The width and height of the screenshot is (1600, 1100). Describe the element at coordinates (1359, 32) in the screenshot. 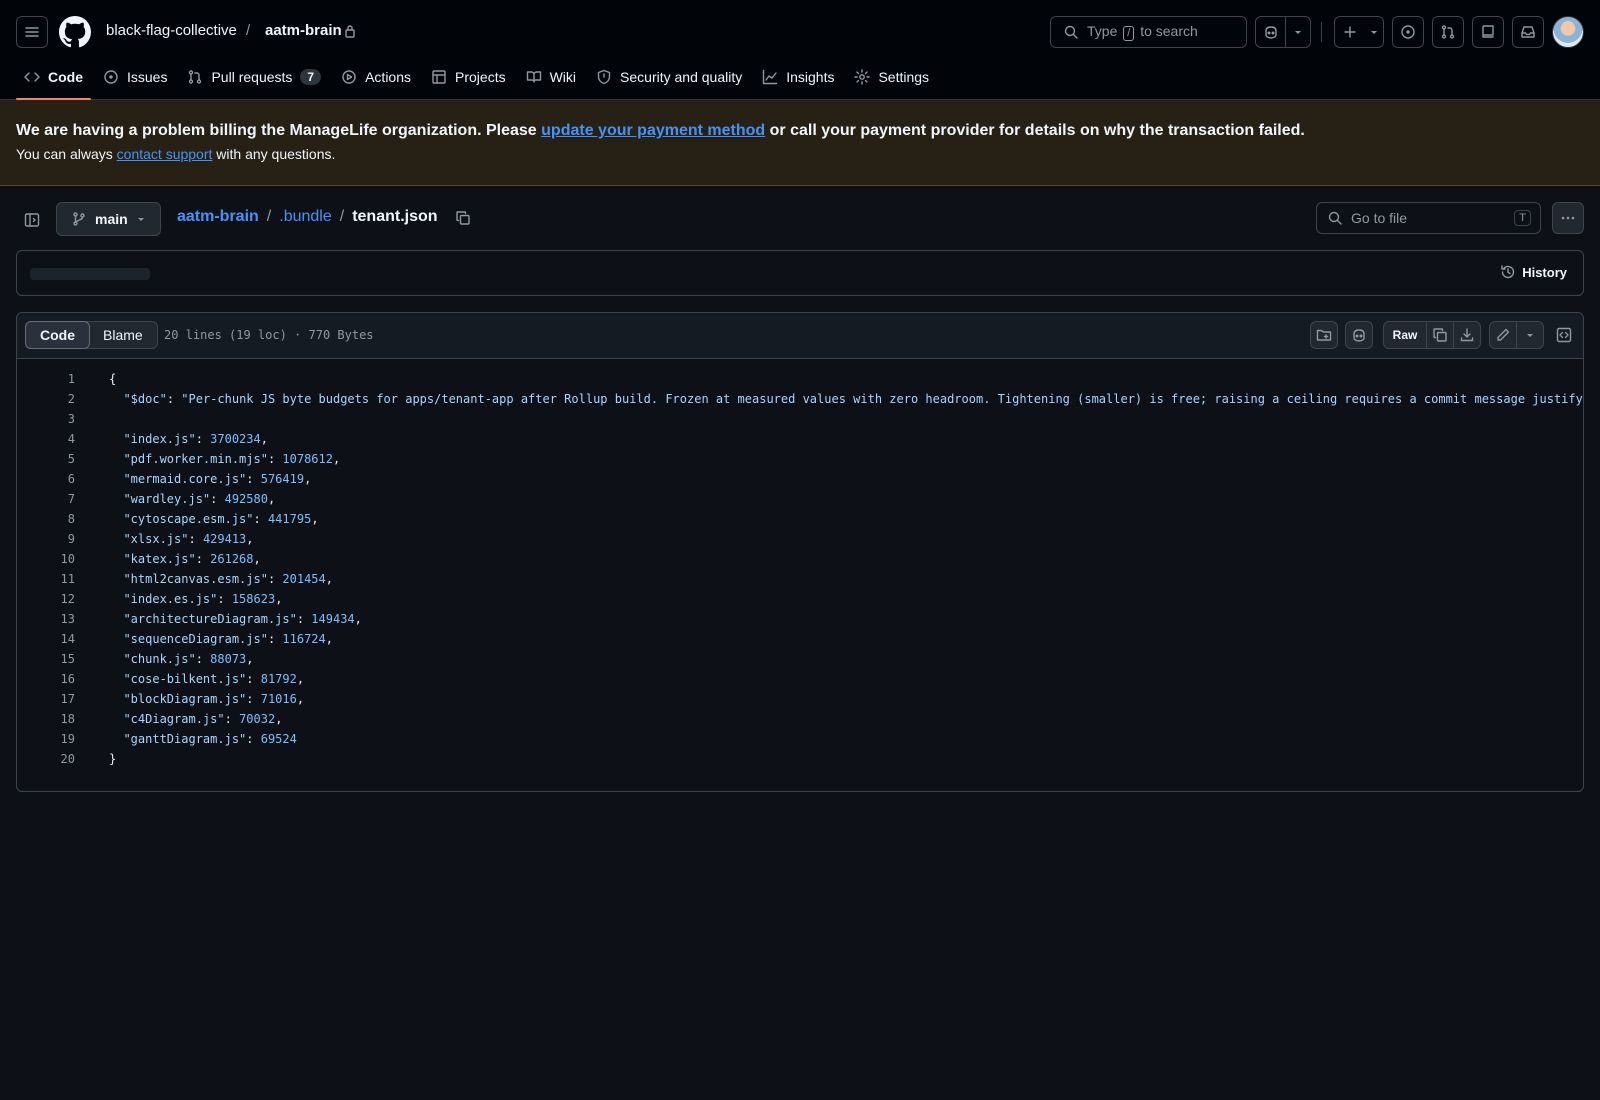

I see `create-new-button` at that location.